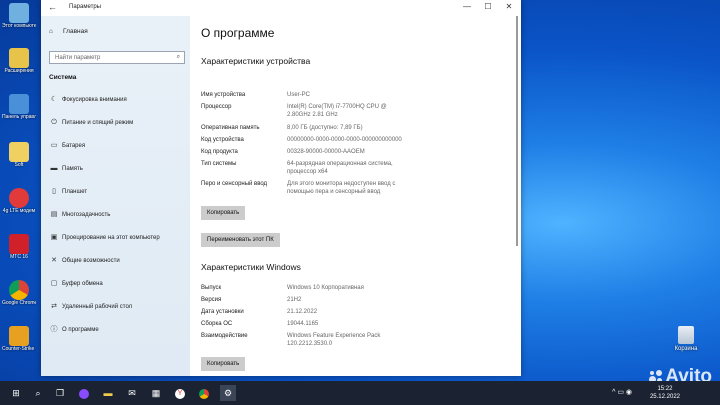  I want to click on mts-icon, so click(19, 244).